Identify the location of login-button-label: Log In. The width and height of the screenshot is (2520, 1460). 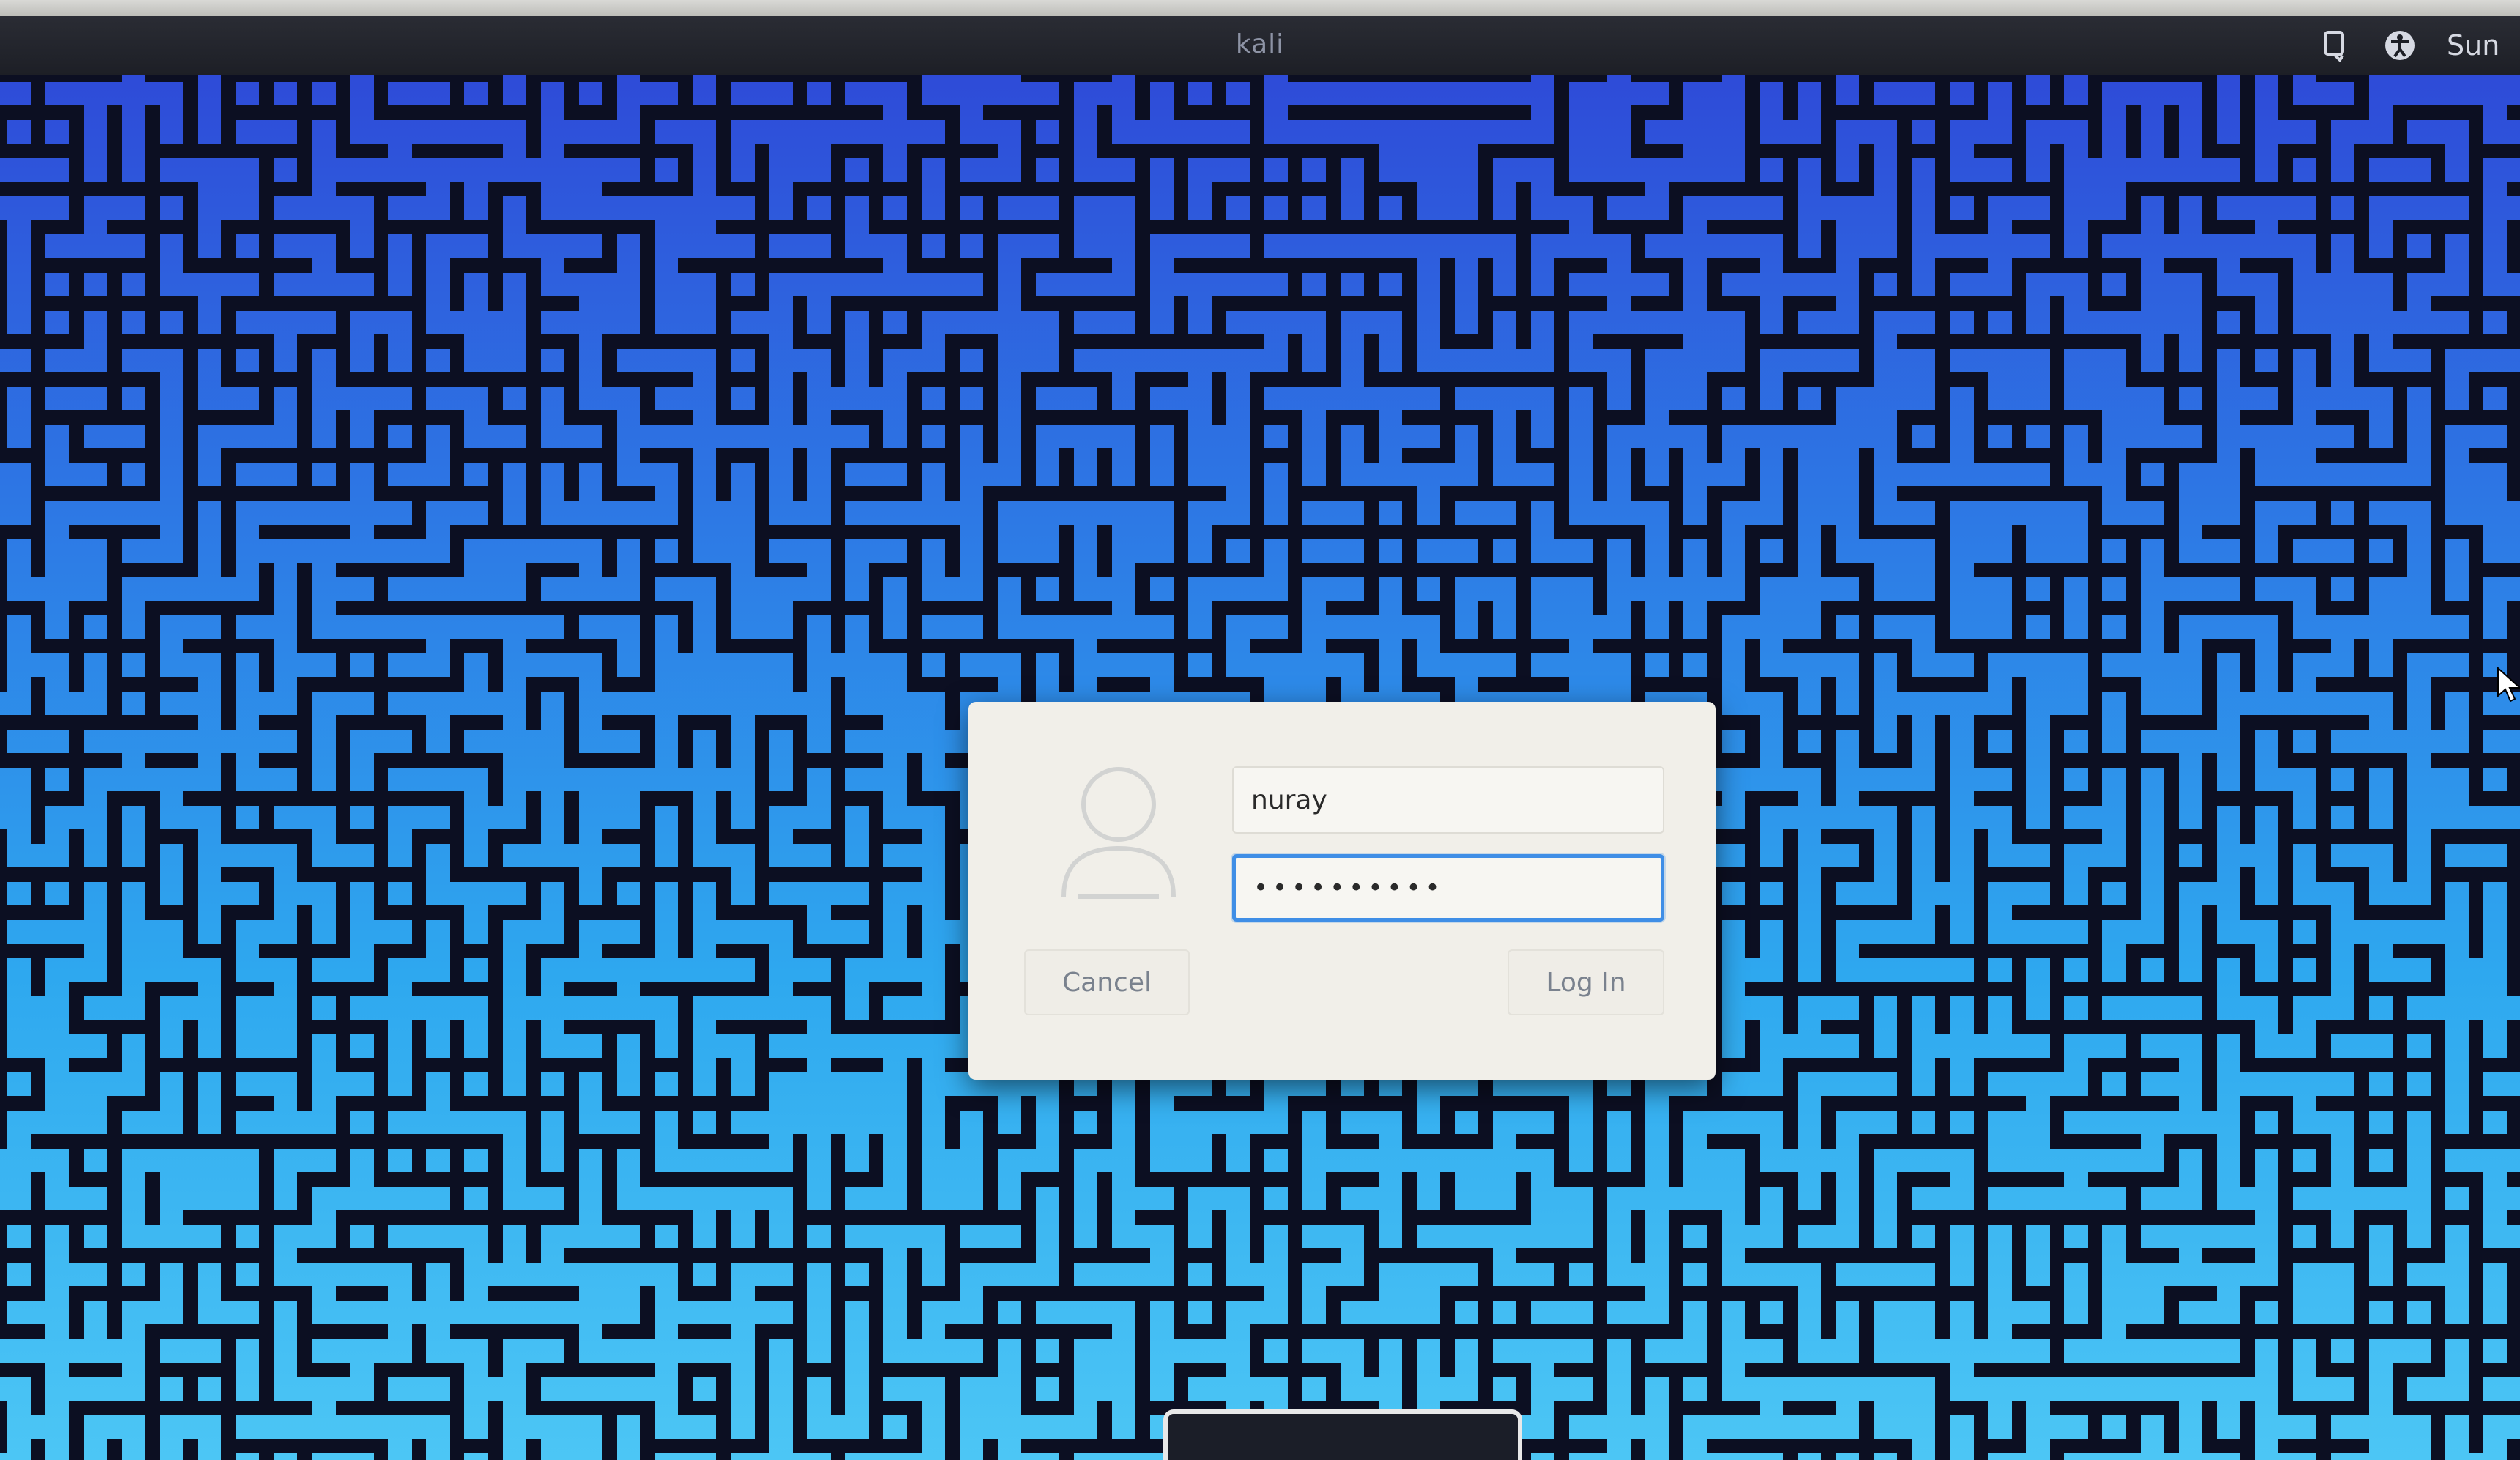
(1586, 982).